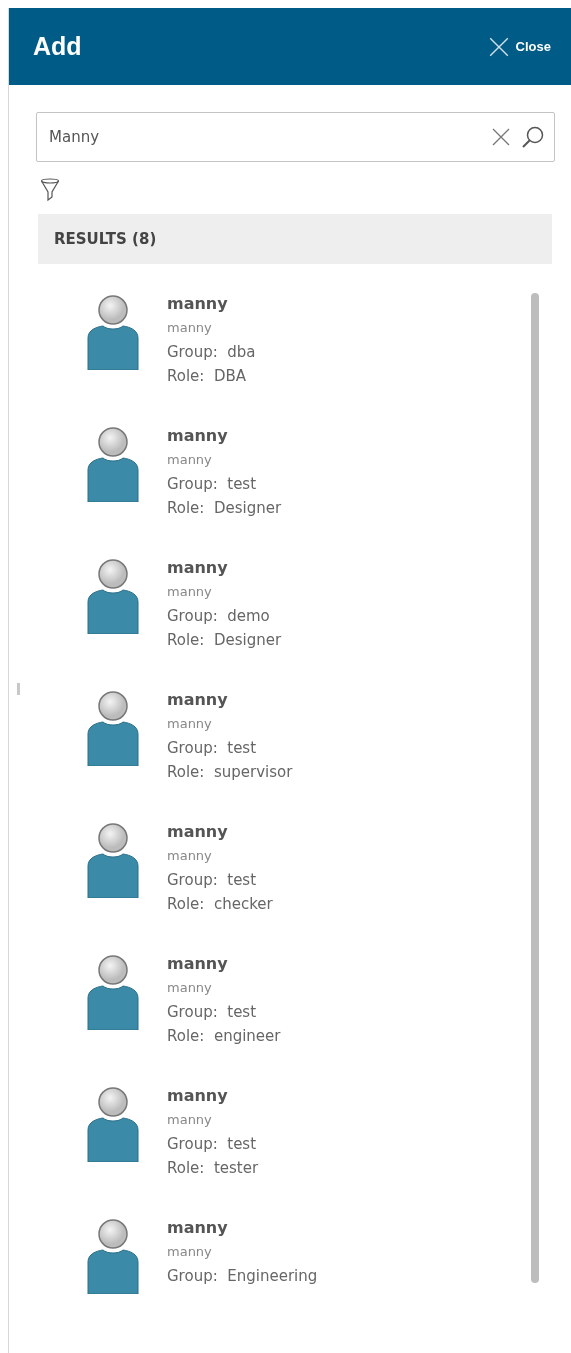 Image resolution: width=571 pixels, height=1353 pixels. I want to click on resize-handle, so click(18, 689).